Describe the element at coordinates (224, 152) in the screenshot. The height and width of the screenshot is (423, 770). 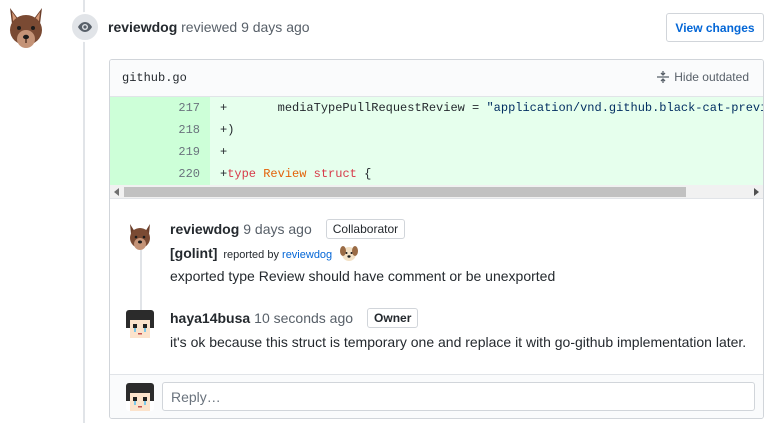
I see `diff-prefix: +` at that location.